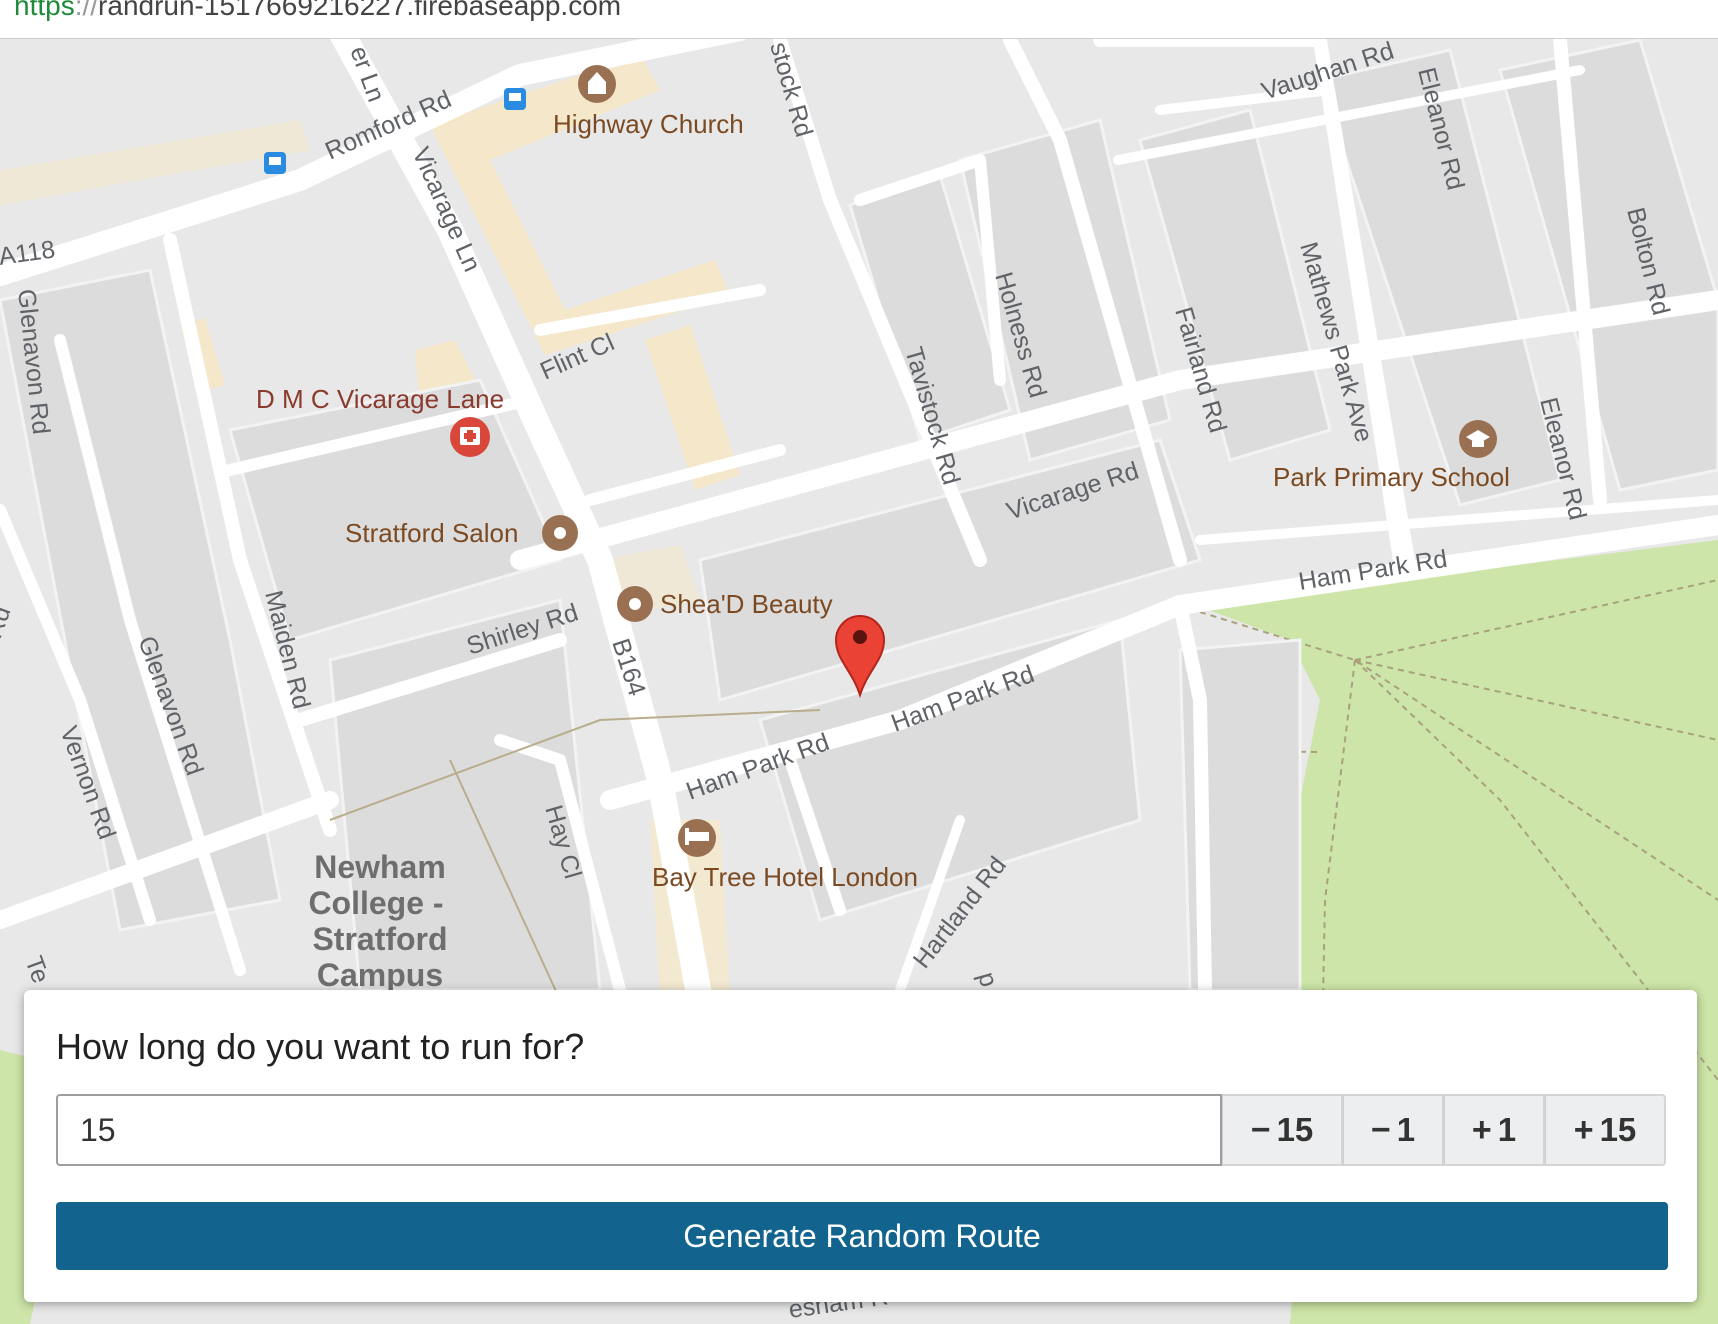 The image size is (1718, 1324). I want to click on duration-input, so click(639, 1130).